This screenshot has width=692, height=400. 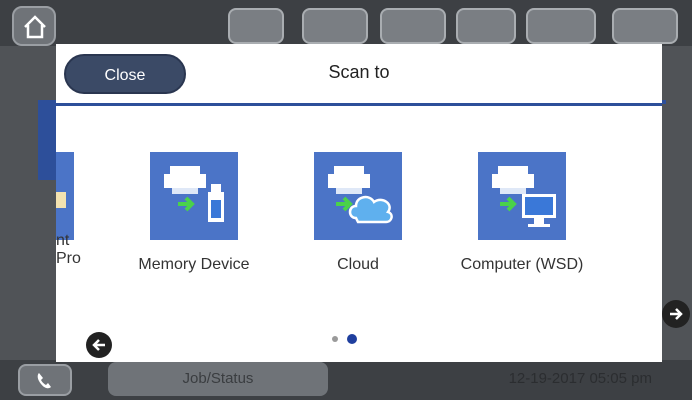 What do you see at coordinates (34, 26) in the screenshot?
I see `home-button` at bounding box center [34, 26].